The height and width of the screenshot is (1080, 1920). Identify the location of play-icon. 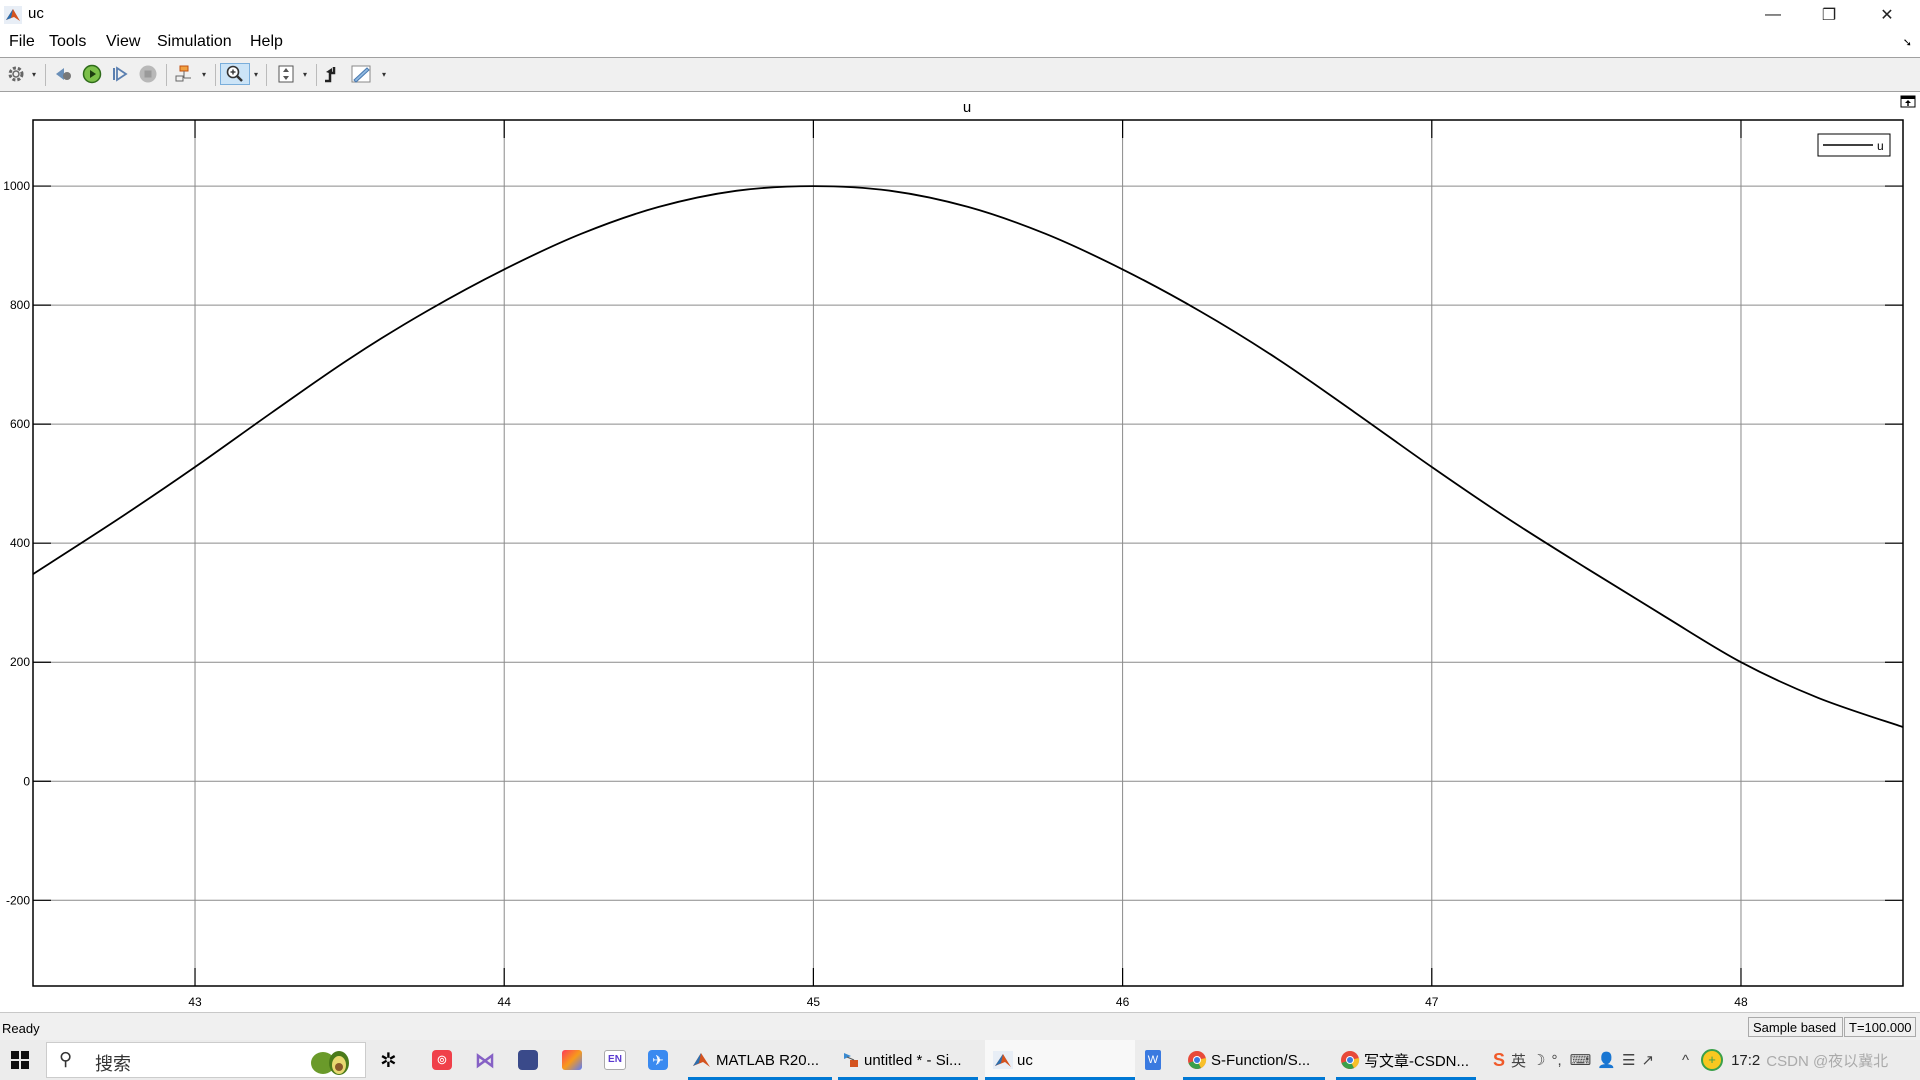
(92, 74).